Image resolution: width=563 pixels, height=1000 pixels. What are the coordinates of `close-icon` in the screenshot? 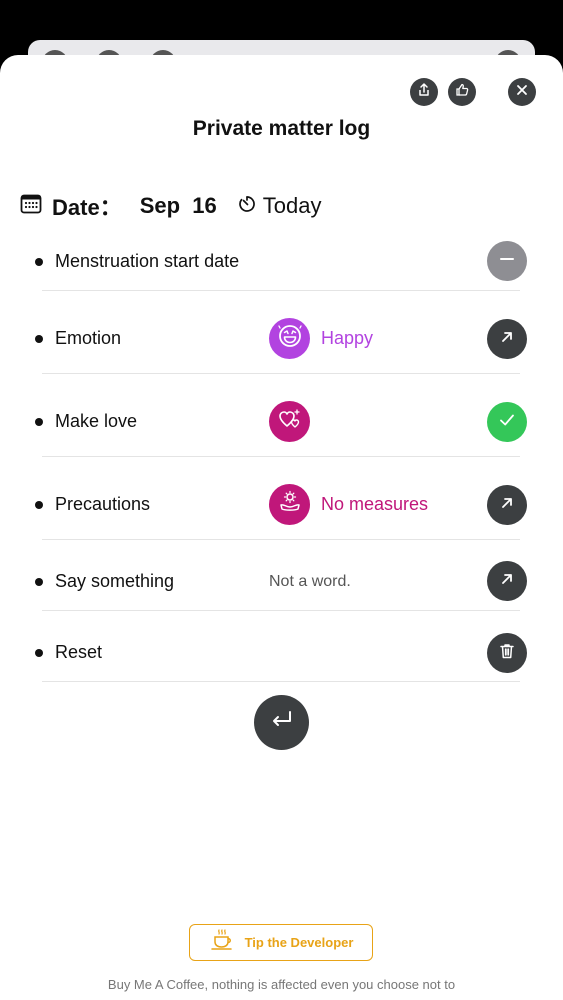 It's located at (522, 92).